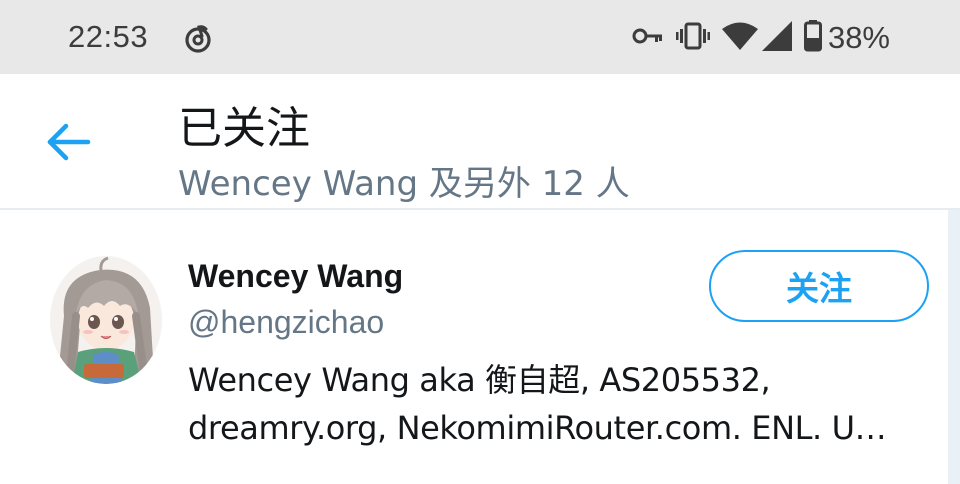 The width and height of the screenshot is (960, 484). I want to click on netease-music-icon, so click(198, 39).